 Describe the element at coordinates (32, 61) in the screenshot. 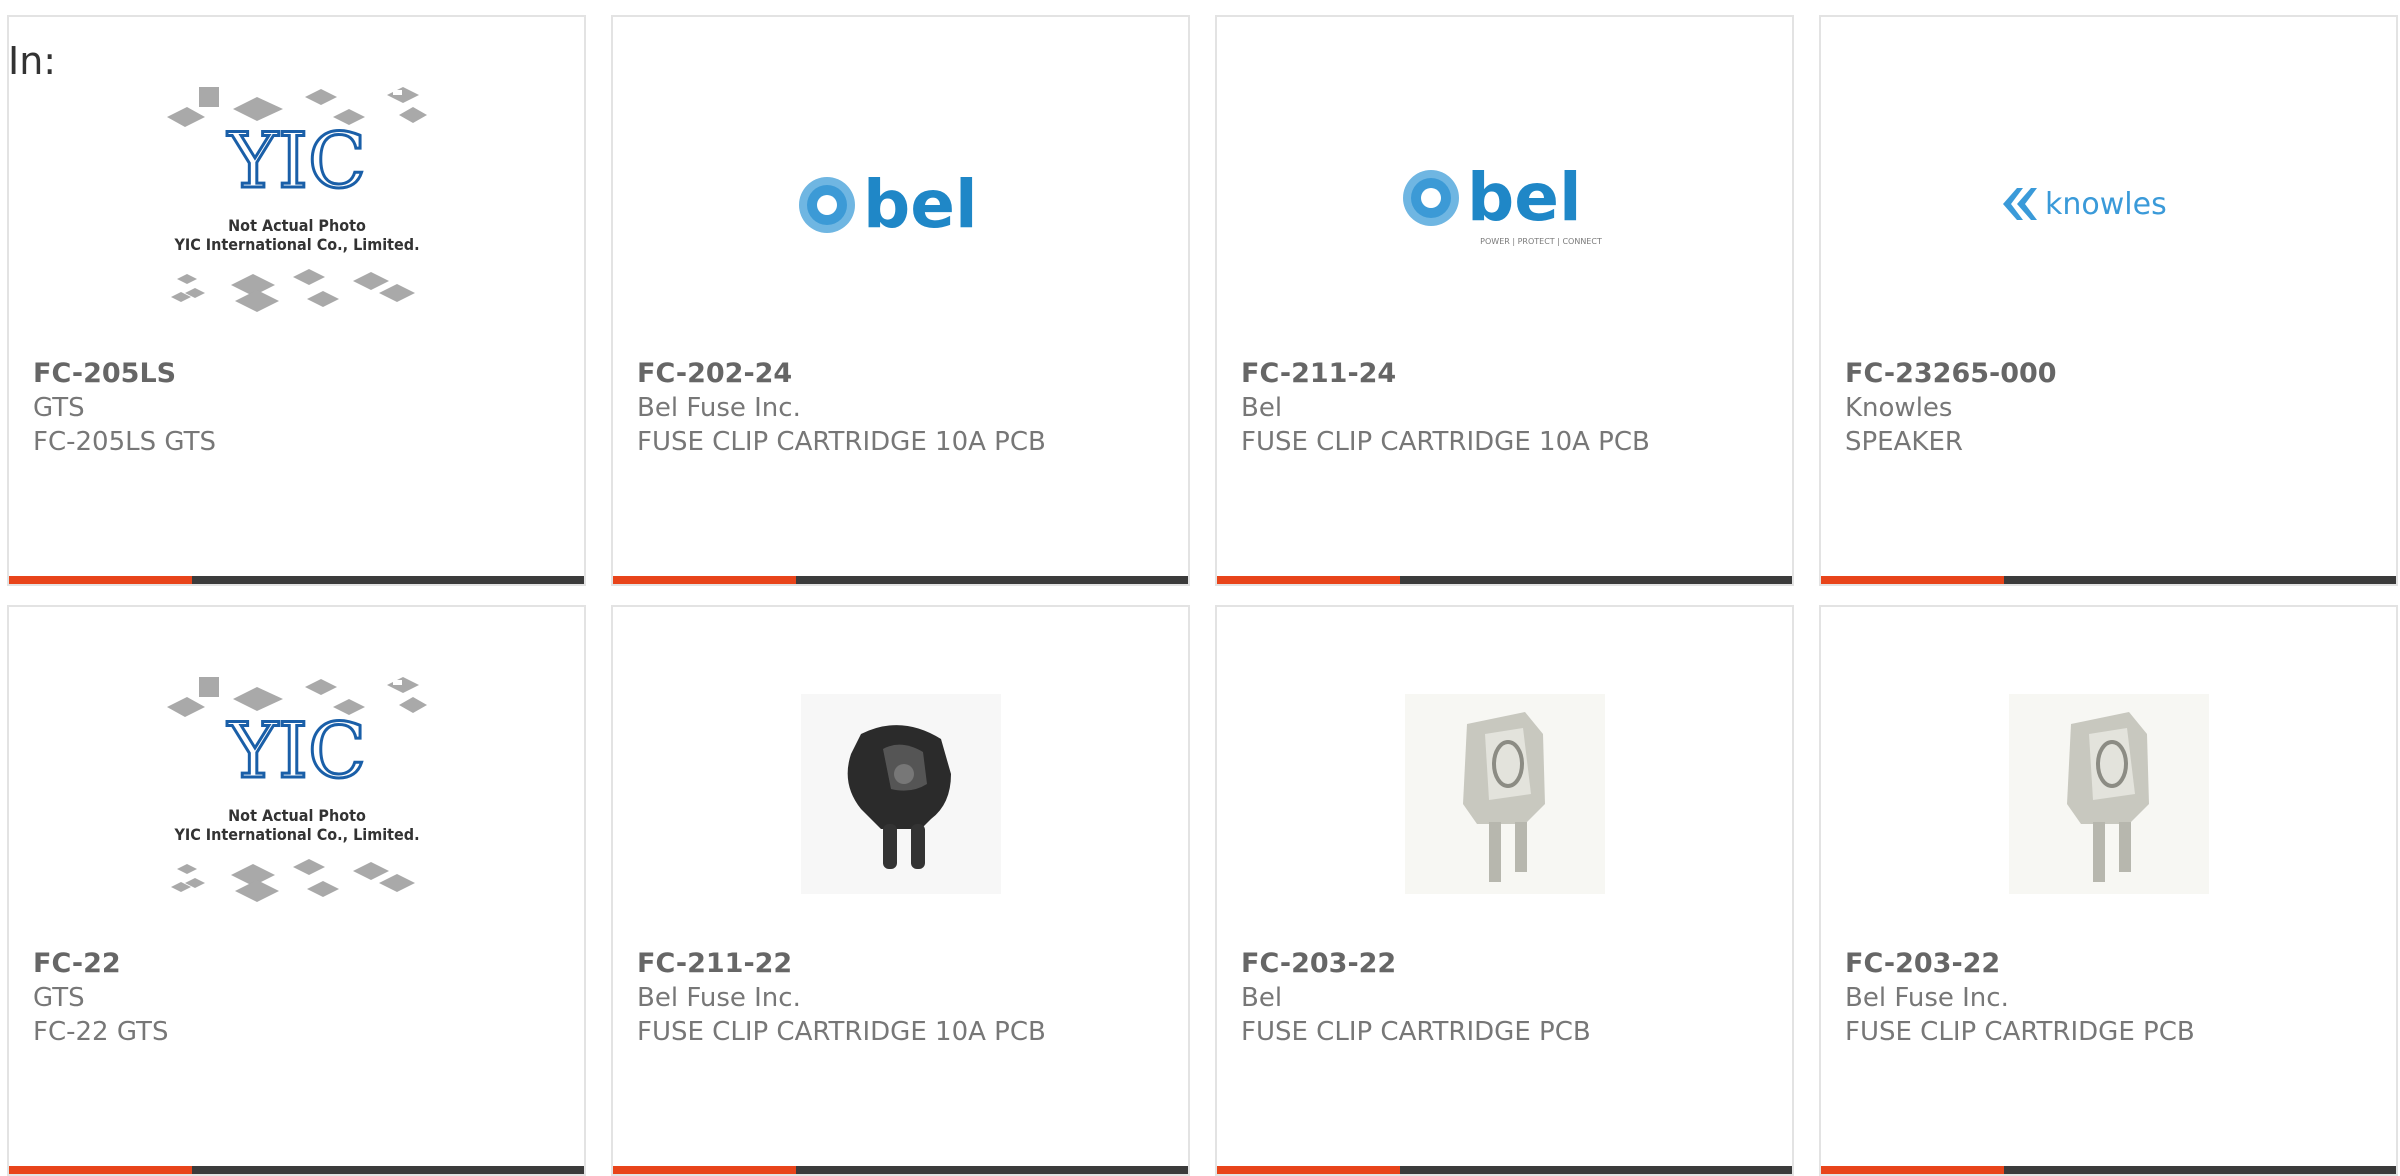

I see `search-in-label: In:` at that location.